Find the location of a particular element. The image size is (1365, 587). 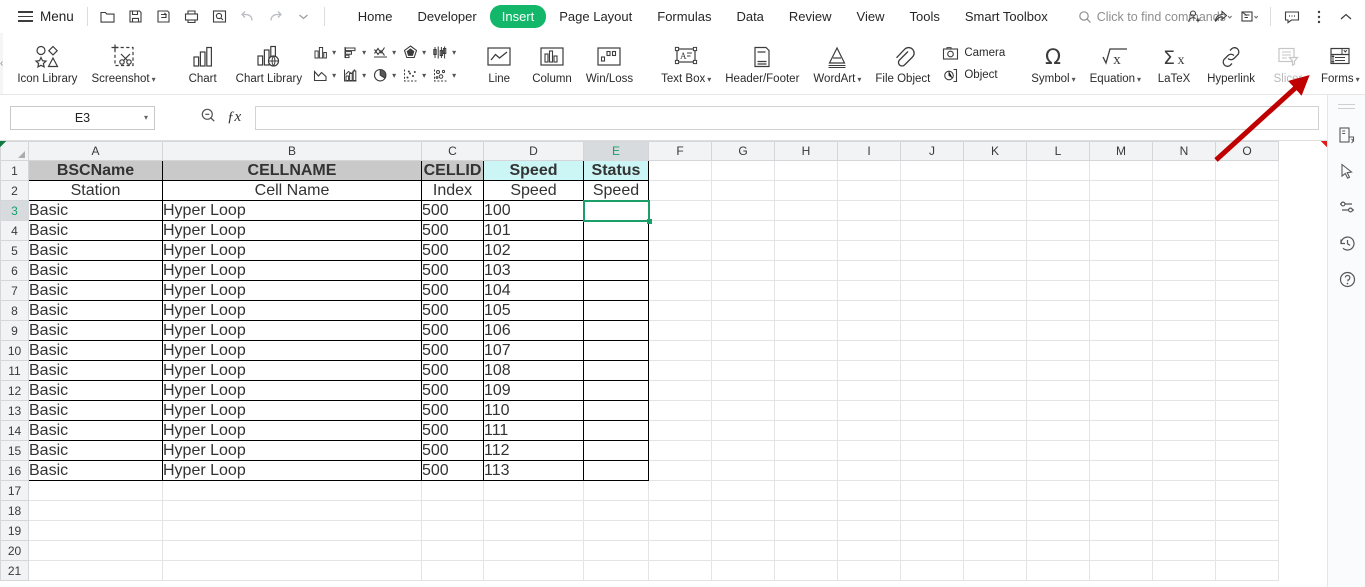

cell-G20 is located at coordinates (743, 550).